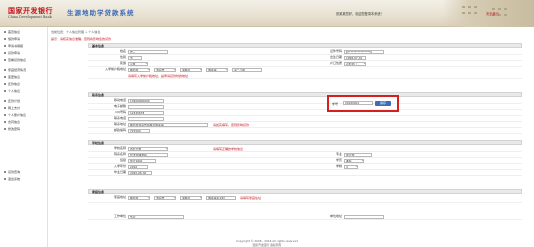 The image size is (534, 247). I want to click on degree-label: 学历, so click(338, 160).